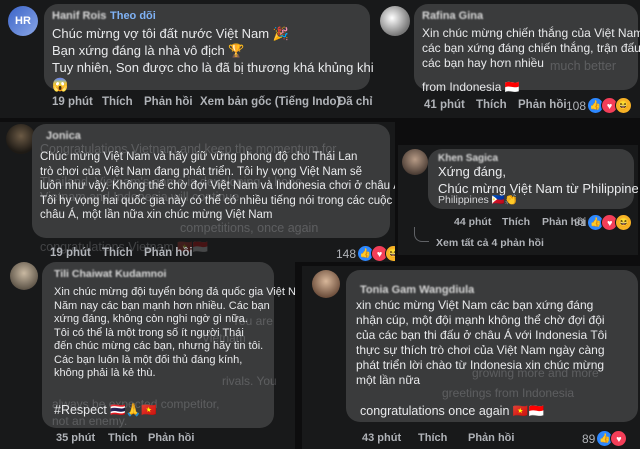 Image resolution: width=640 pixels, height=449 pixels. I want to click on comment-line: Các bạn luôn là một đối thủ đáng kính,, so click(148, 359).